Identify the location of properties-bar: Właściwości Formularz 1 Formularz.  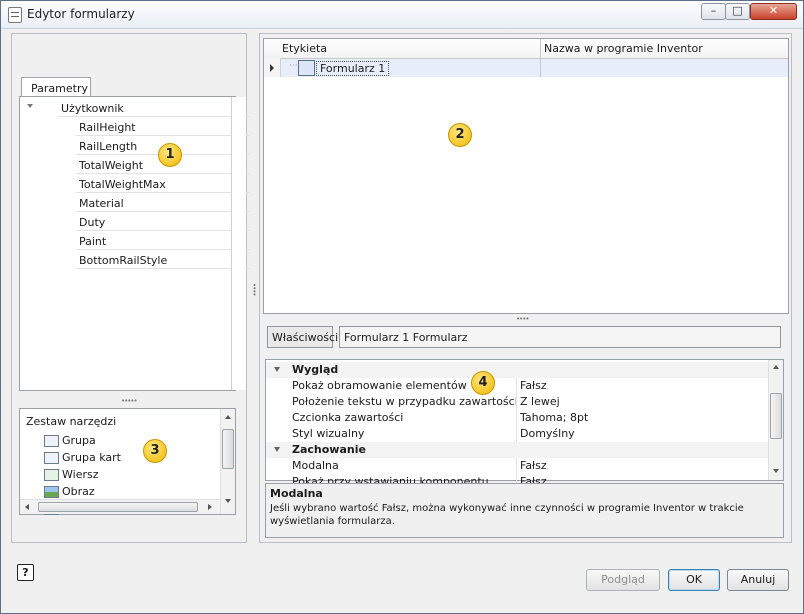
(524, 338).